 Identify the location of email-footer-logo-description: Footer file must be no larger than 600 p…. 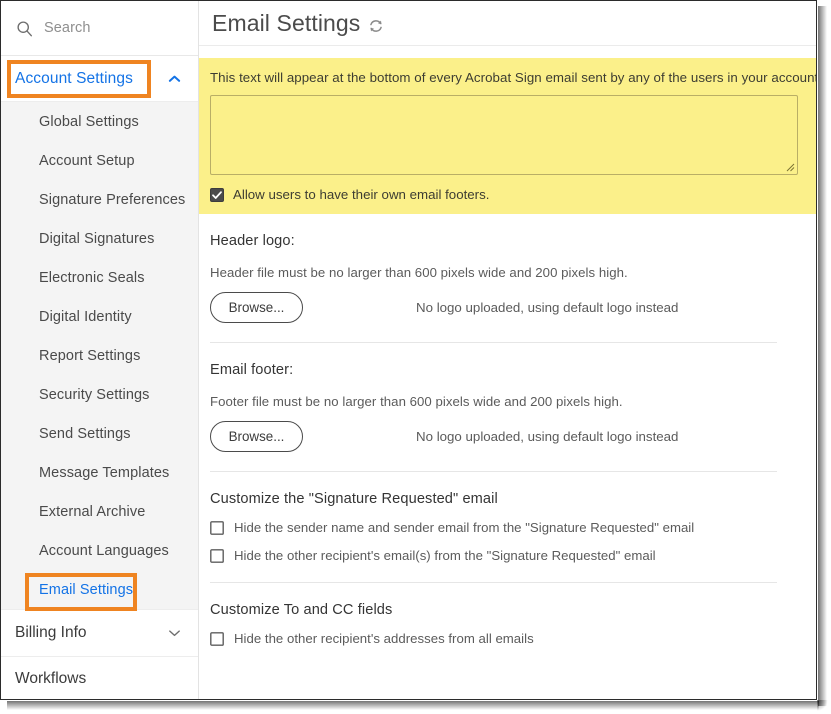
(416, 401).